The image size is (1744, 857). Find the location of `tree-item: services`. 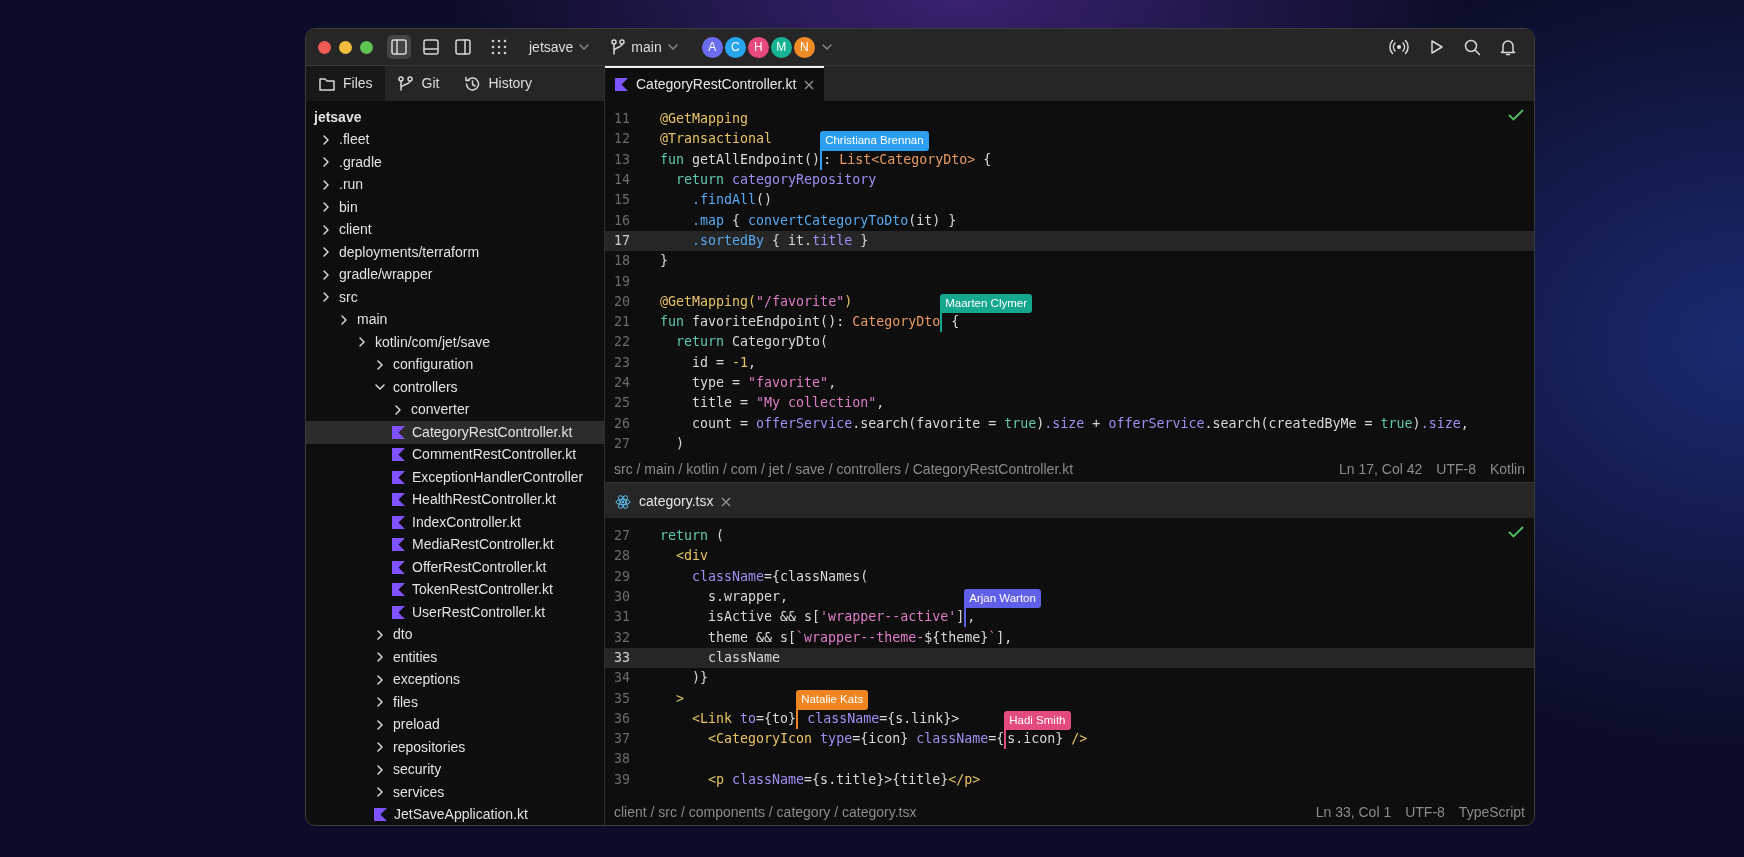

tree-item: services is located at coordinates (455, 792).